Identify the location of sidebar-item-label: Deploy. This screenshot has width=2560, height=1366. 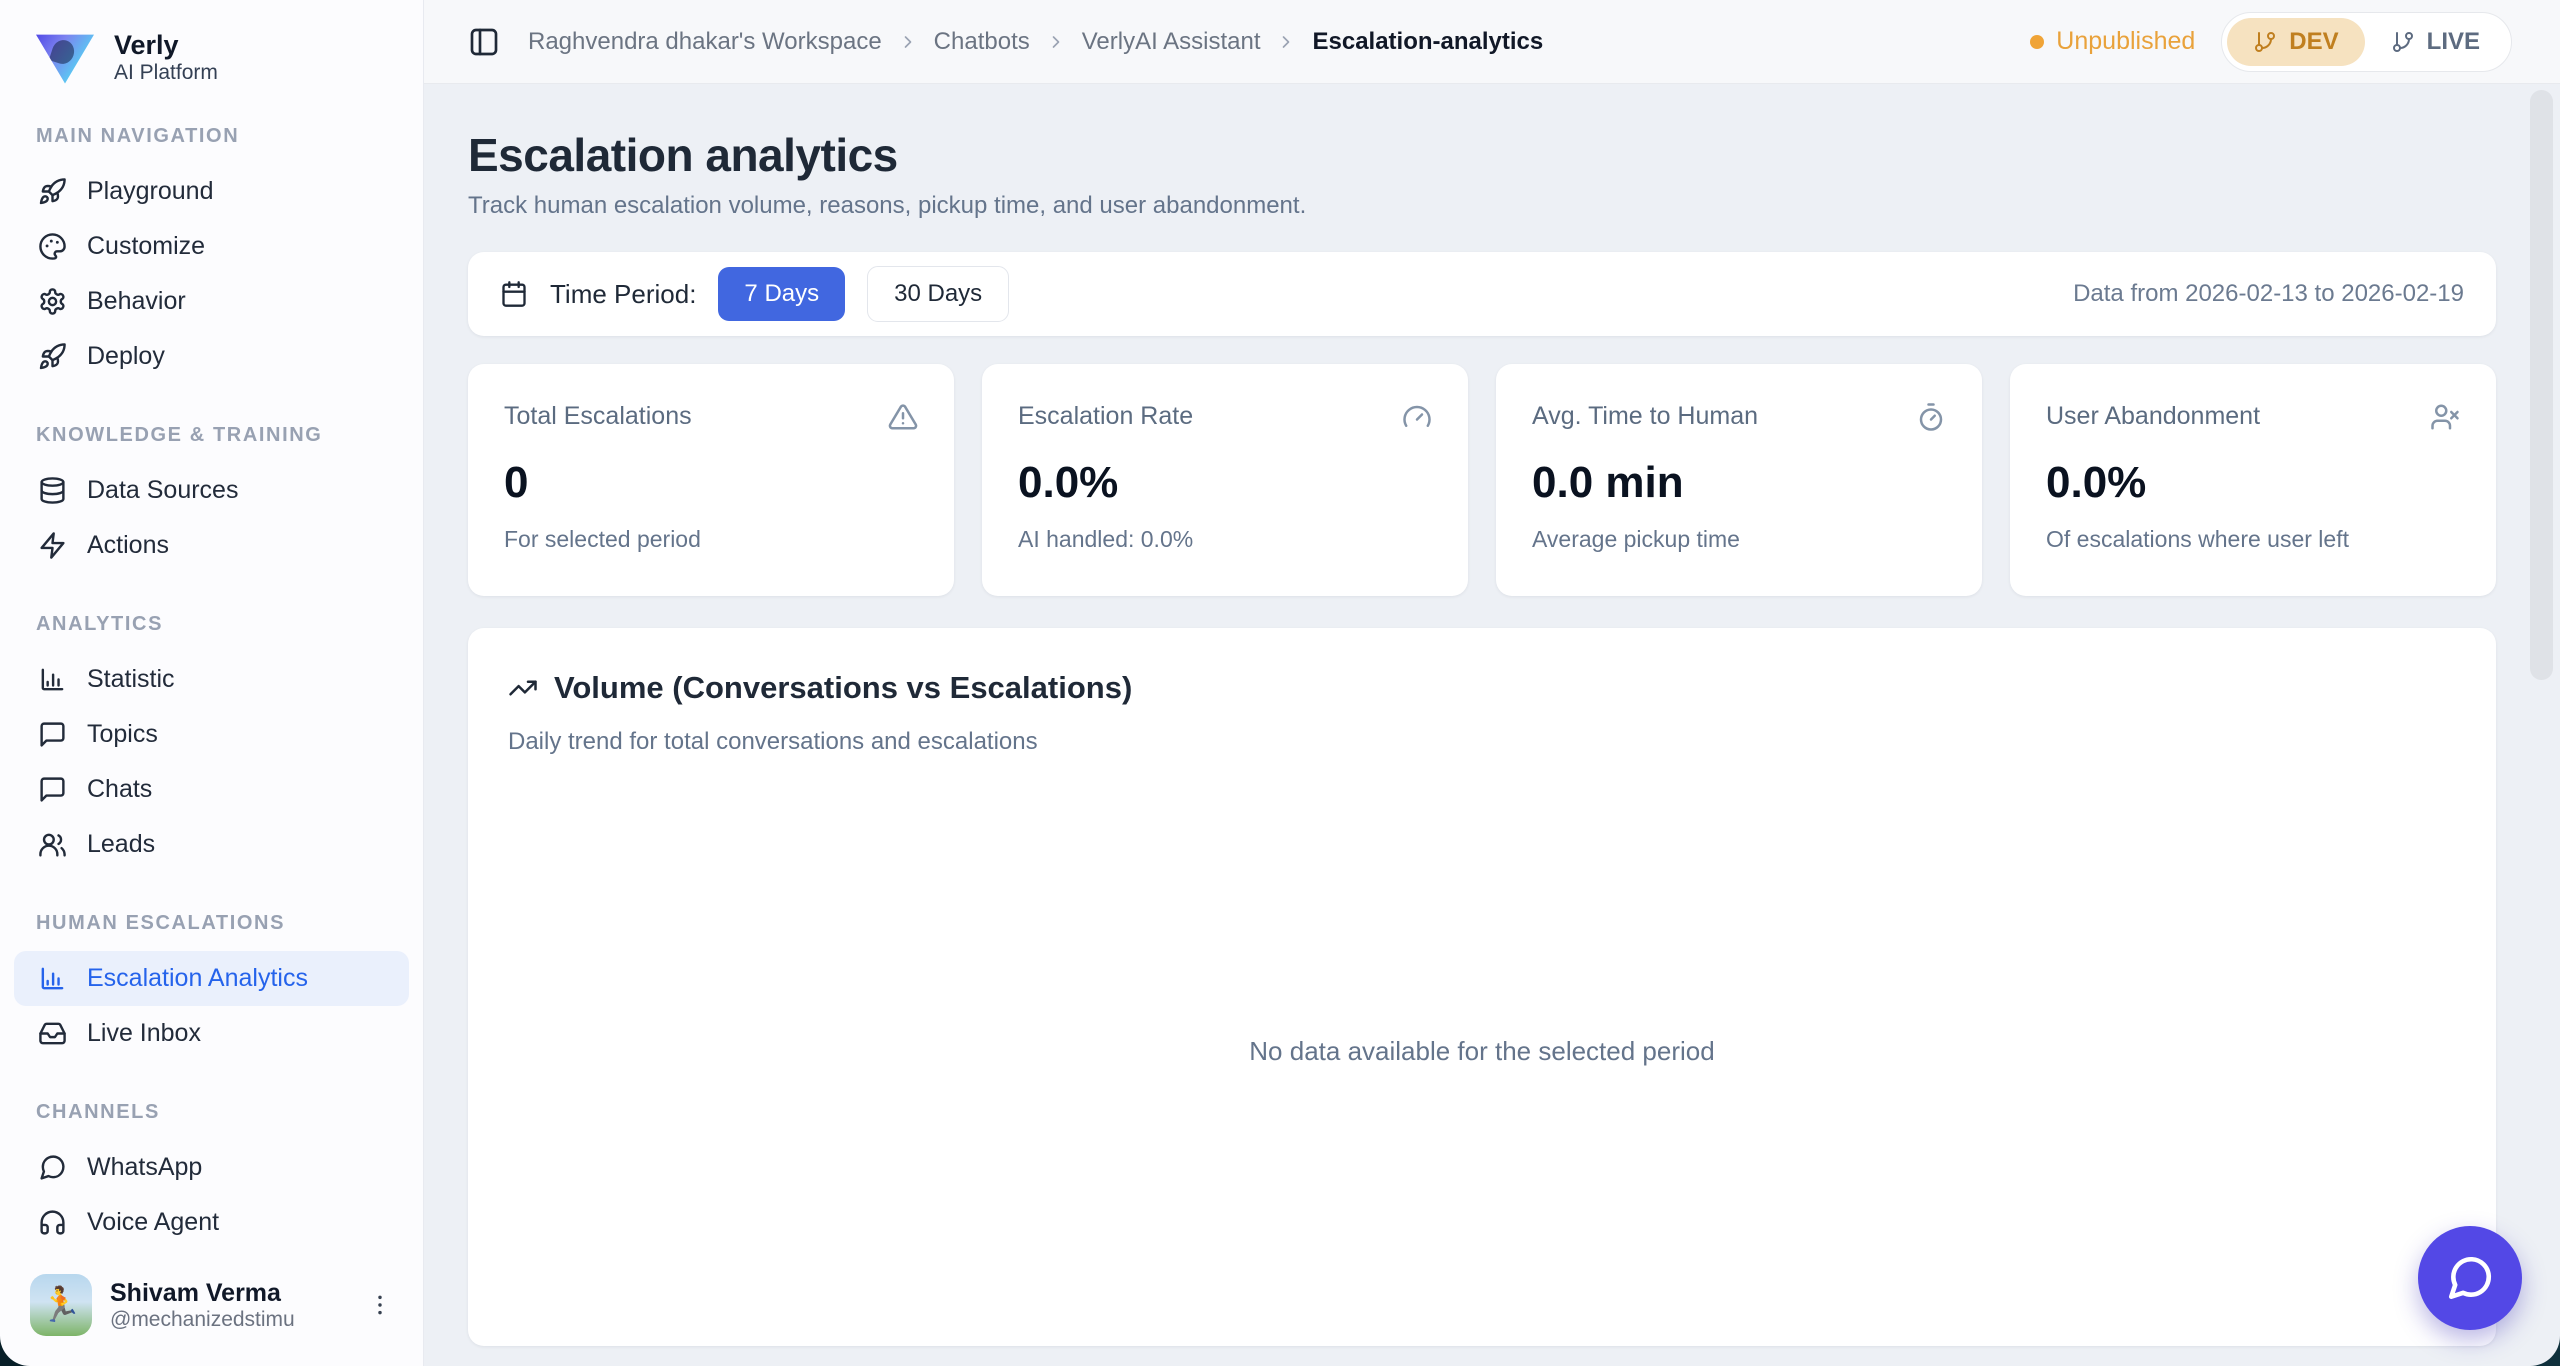
(126, 356).